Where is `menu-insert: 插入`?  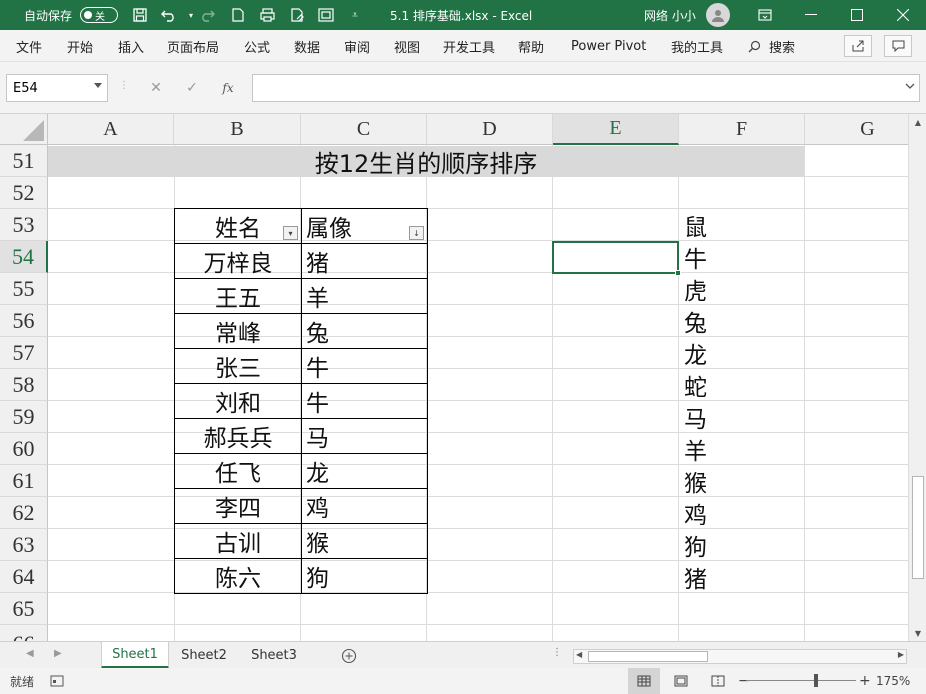
menu-insert: 插入 is located at coordinates (131, 46).